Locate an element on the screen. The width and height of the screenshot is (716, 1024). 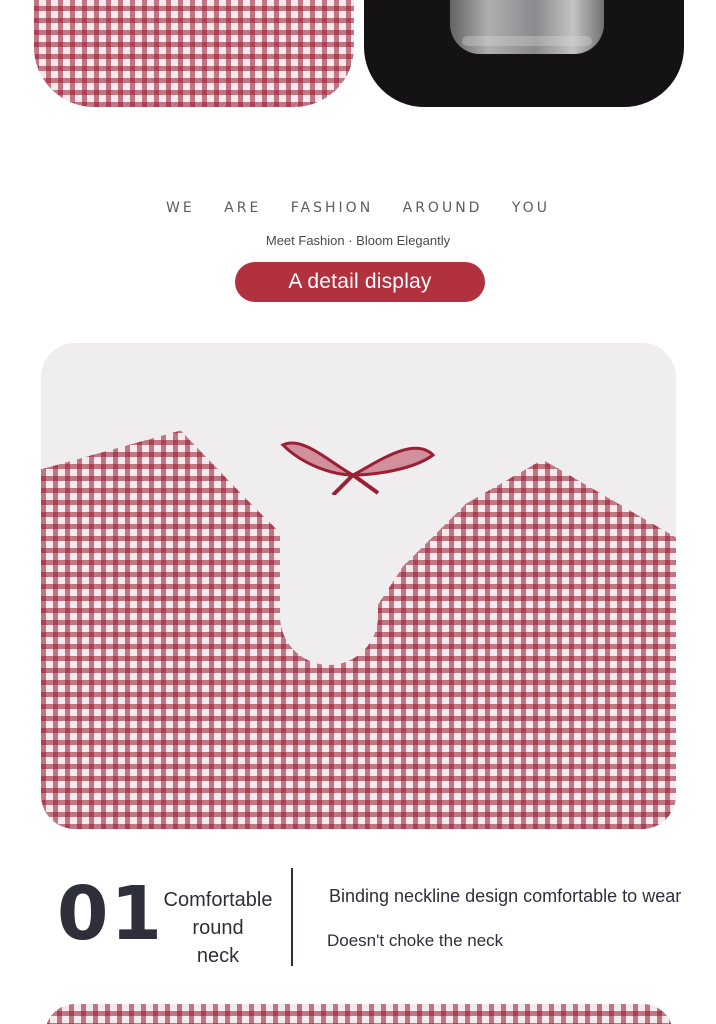
fabric-closeup-photo is located at coordinates (194, 53).